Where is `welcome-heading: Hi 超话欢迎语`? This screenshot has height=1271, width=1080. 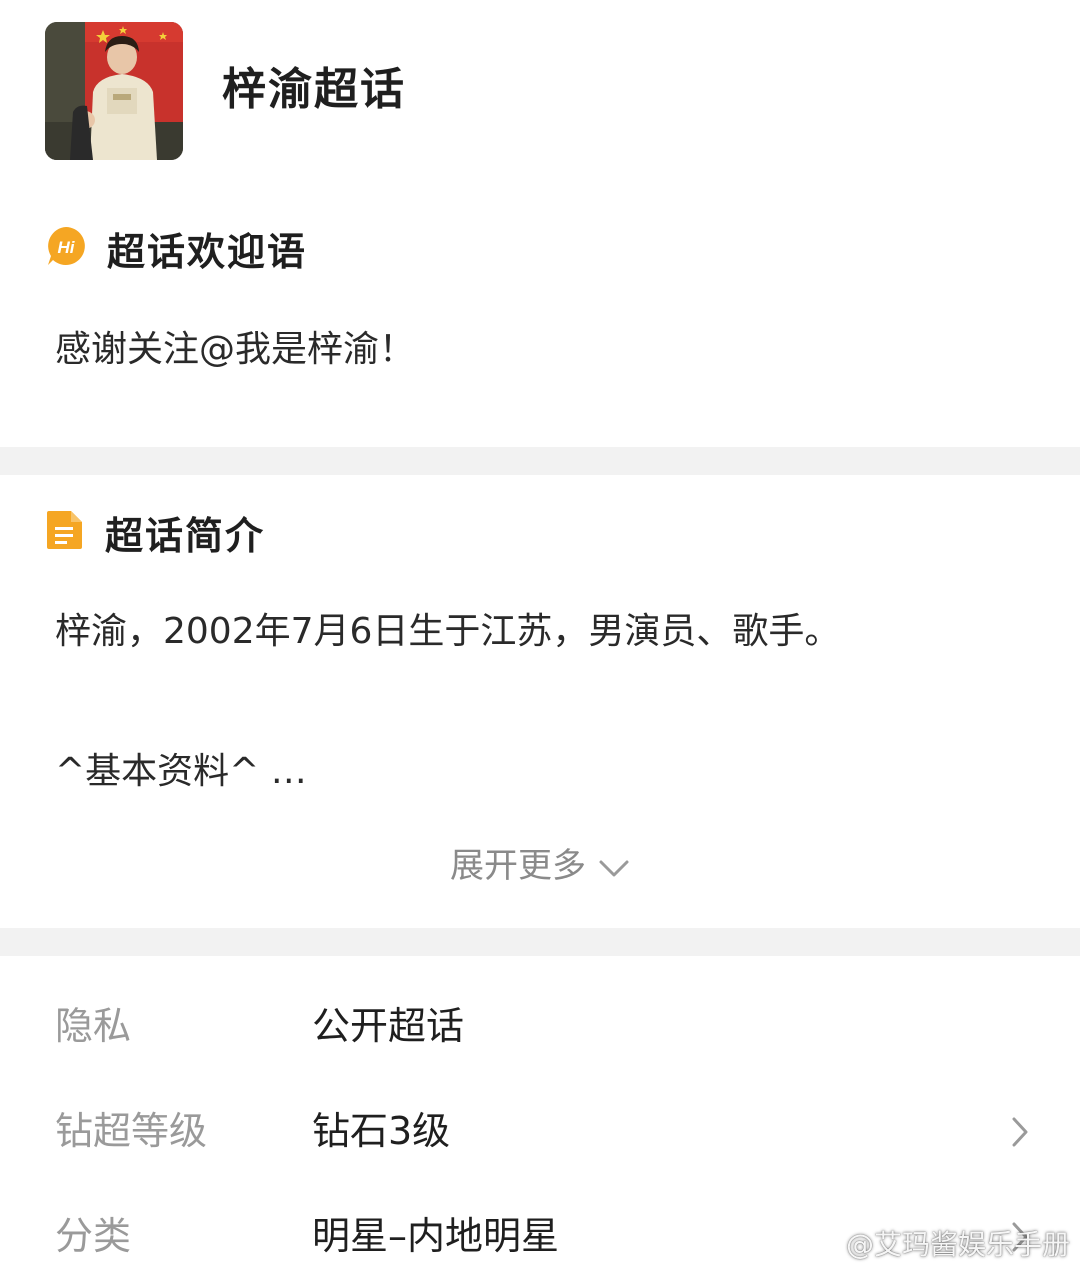 welcome-heading: Hi 超话欢迎语 is located at coordinates (176, 249).